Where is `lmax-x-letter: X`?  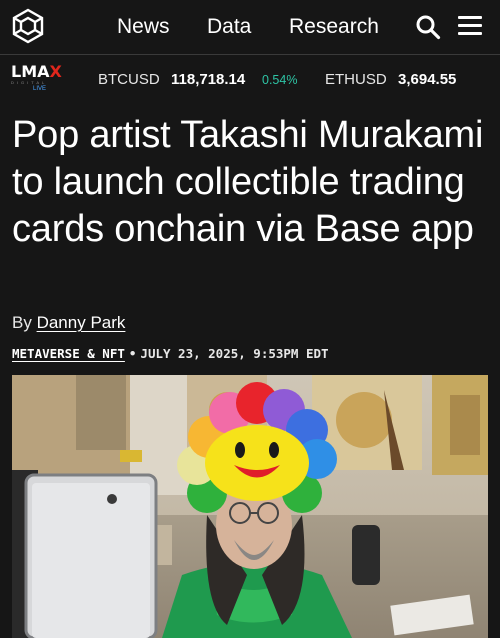 lmax-x-letter: X is located at coordinates (55, 71).